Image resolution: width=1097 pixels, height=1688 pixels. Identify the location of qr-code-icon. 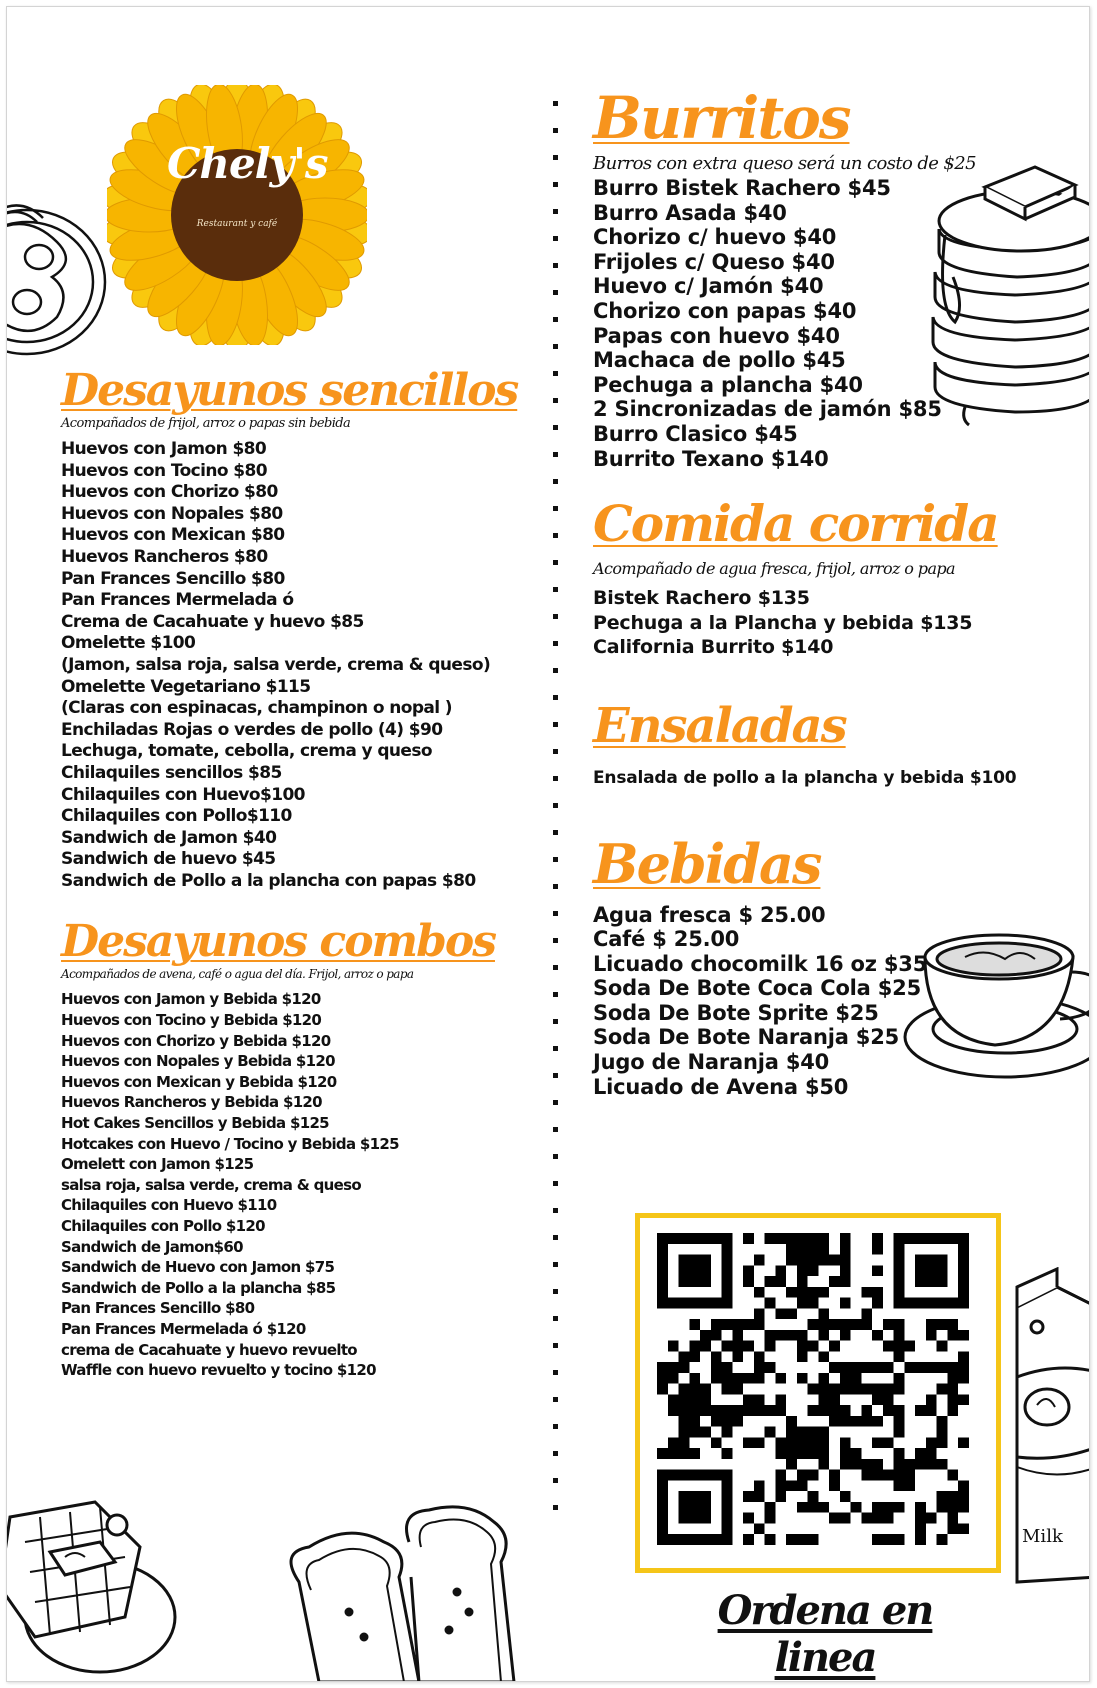
(813, 1389).